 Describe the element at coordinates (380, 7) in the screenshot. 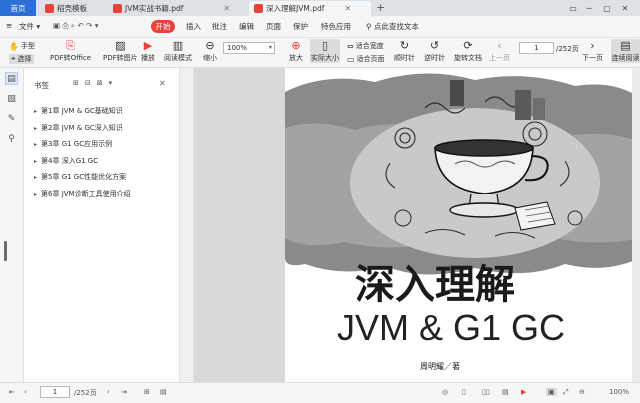

I see `new-tab-button: +` at that location.